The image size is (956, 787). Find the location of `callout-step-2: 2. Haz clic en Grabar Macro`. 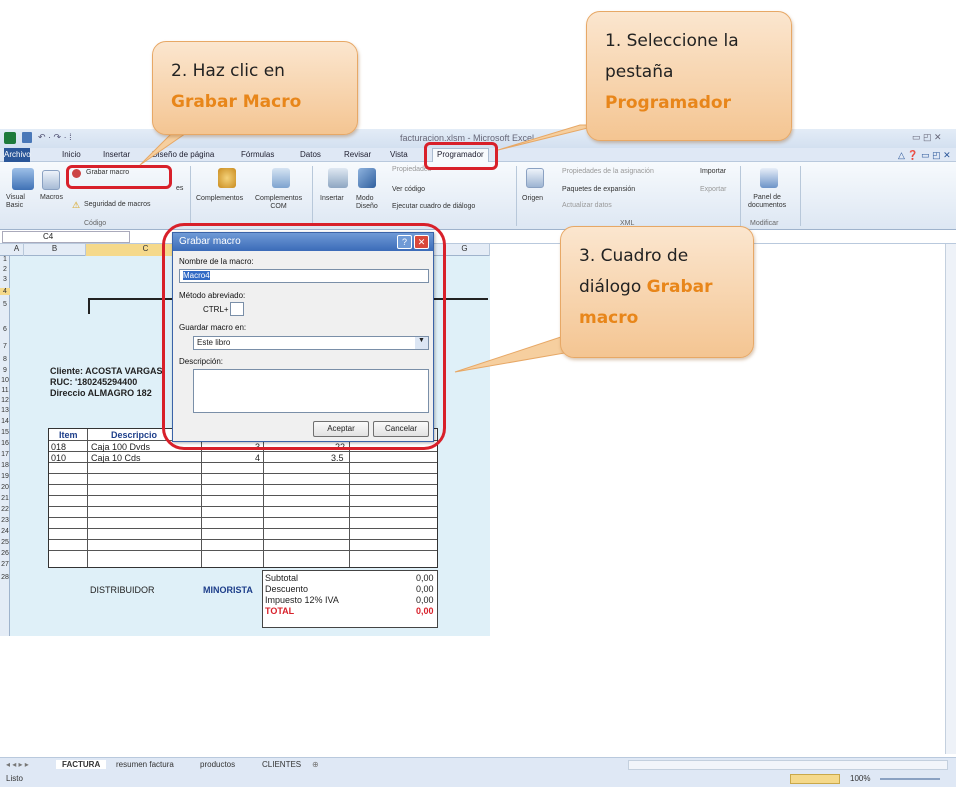

callout-step-2: 2. Haz clic en Grabar Macro is located at coordinates (255, 88).